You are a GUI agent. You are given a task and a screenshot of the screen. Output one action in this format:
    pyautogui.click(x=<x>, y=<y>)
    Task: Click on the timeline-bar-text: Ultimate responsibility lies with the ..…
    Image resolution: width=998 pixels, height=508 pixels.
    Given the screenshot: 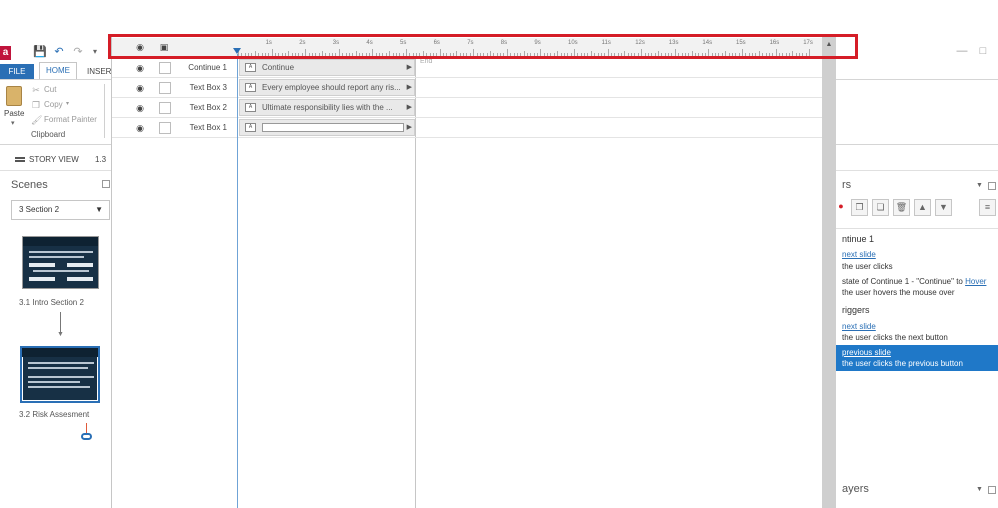 What is the action you would take?
    pyautogui.click(x=327, y=107)
    